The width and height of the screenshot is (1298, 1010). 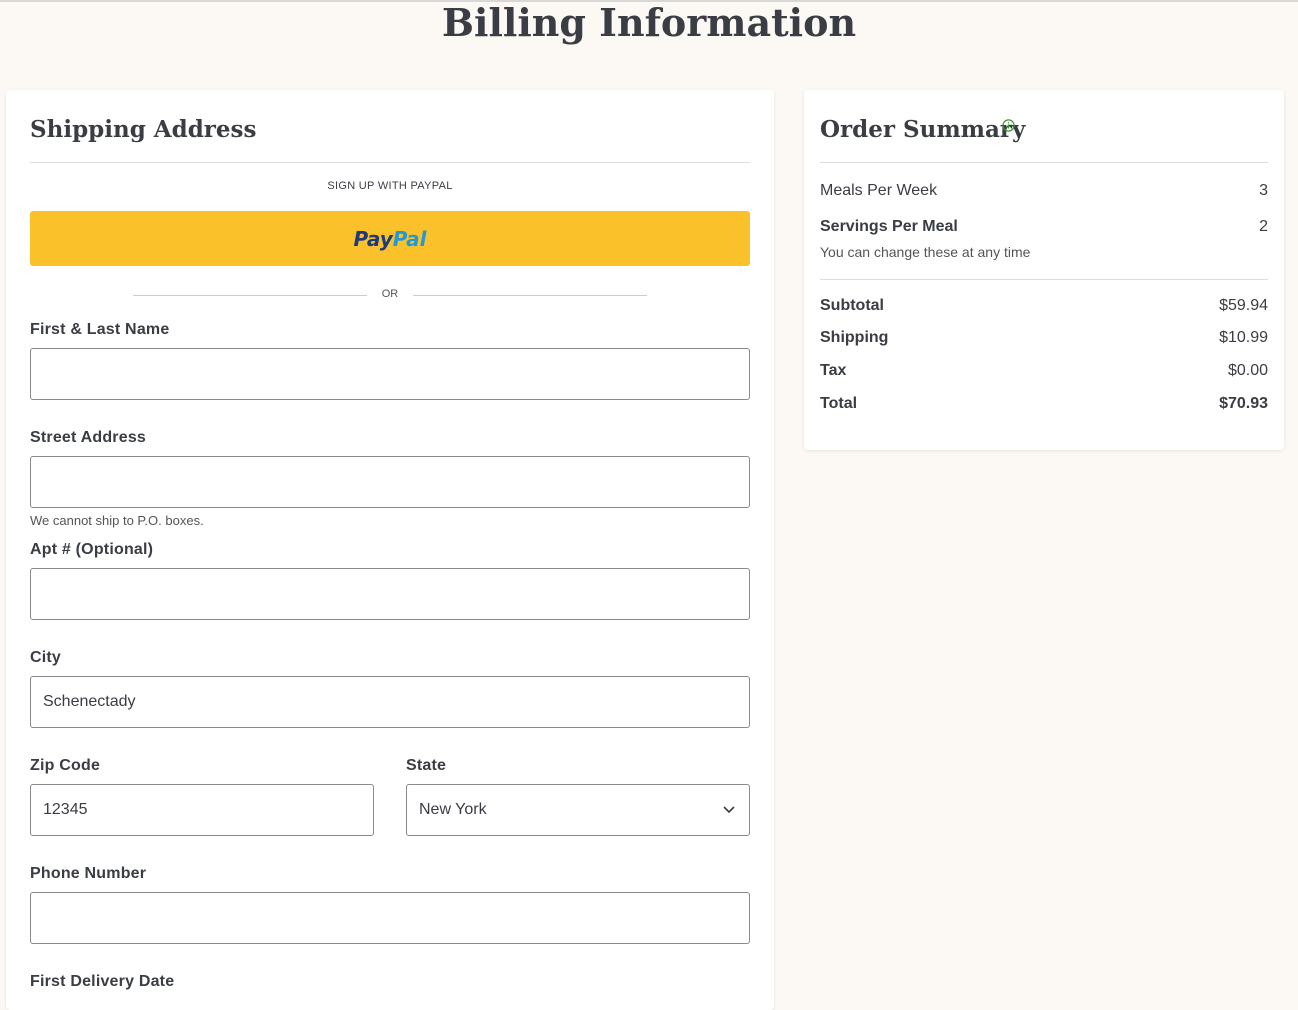 I want to click on meals-per-week-value: 3, so click(x=1263, y=190).